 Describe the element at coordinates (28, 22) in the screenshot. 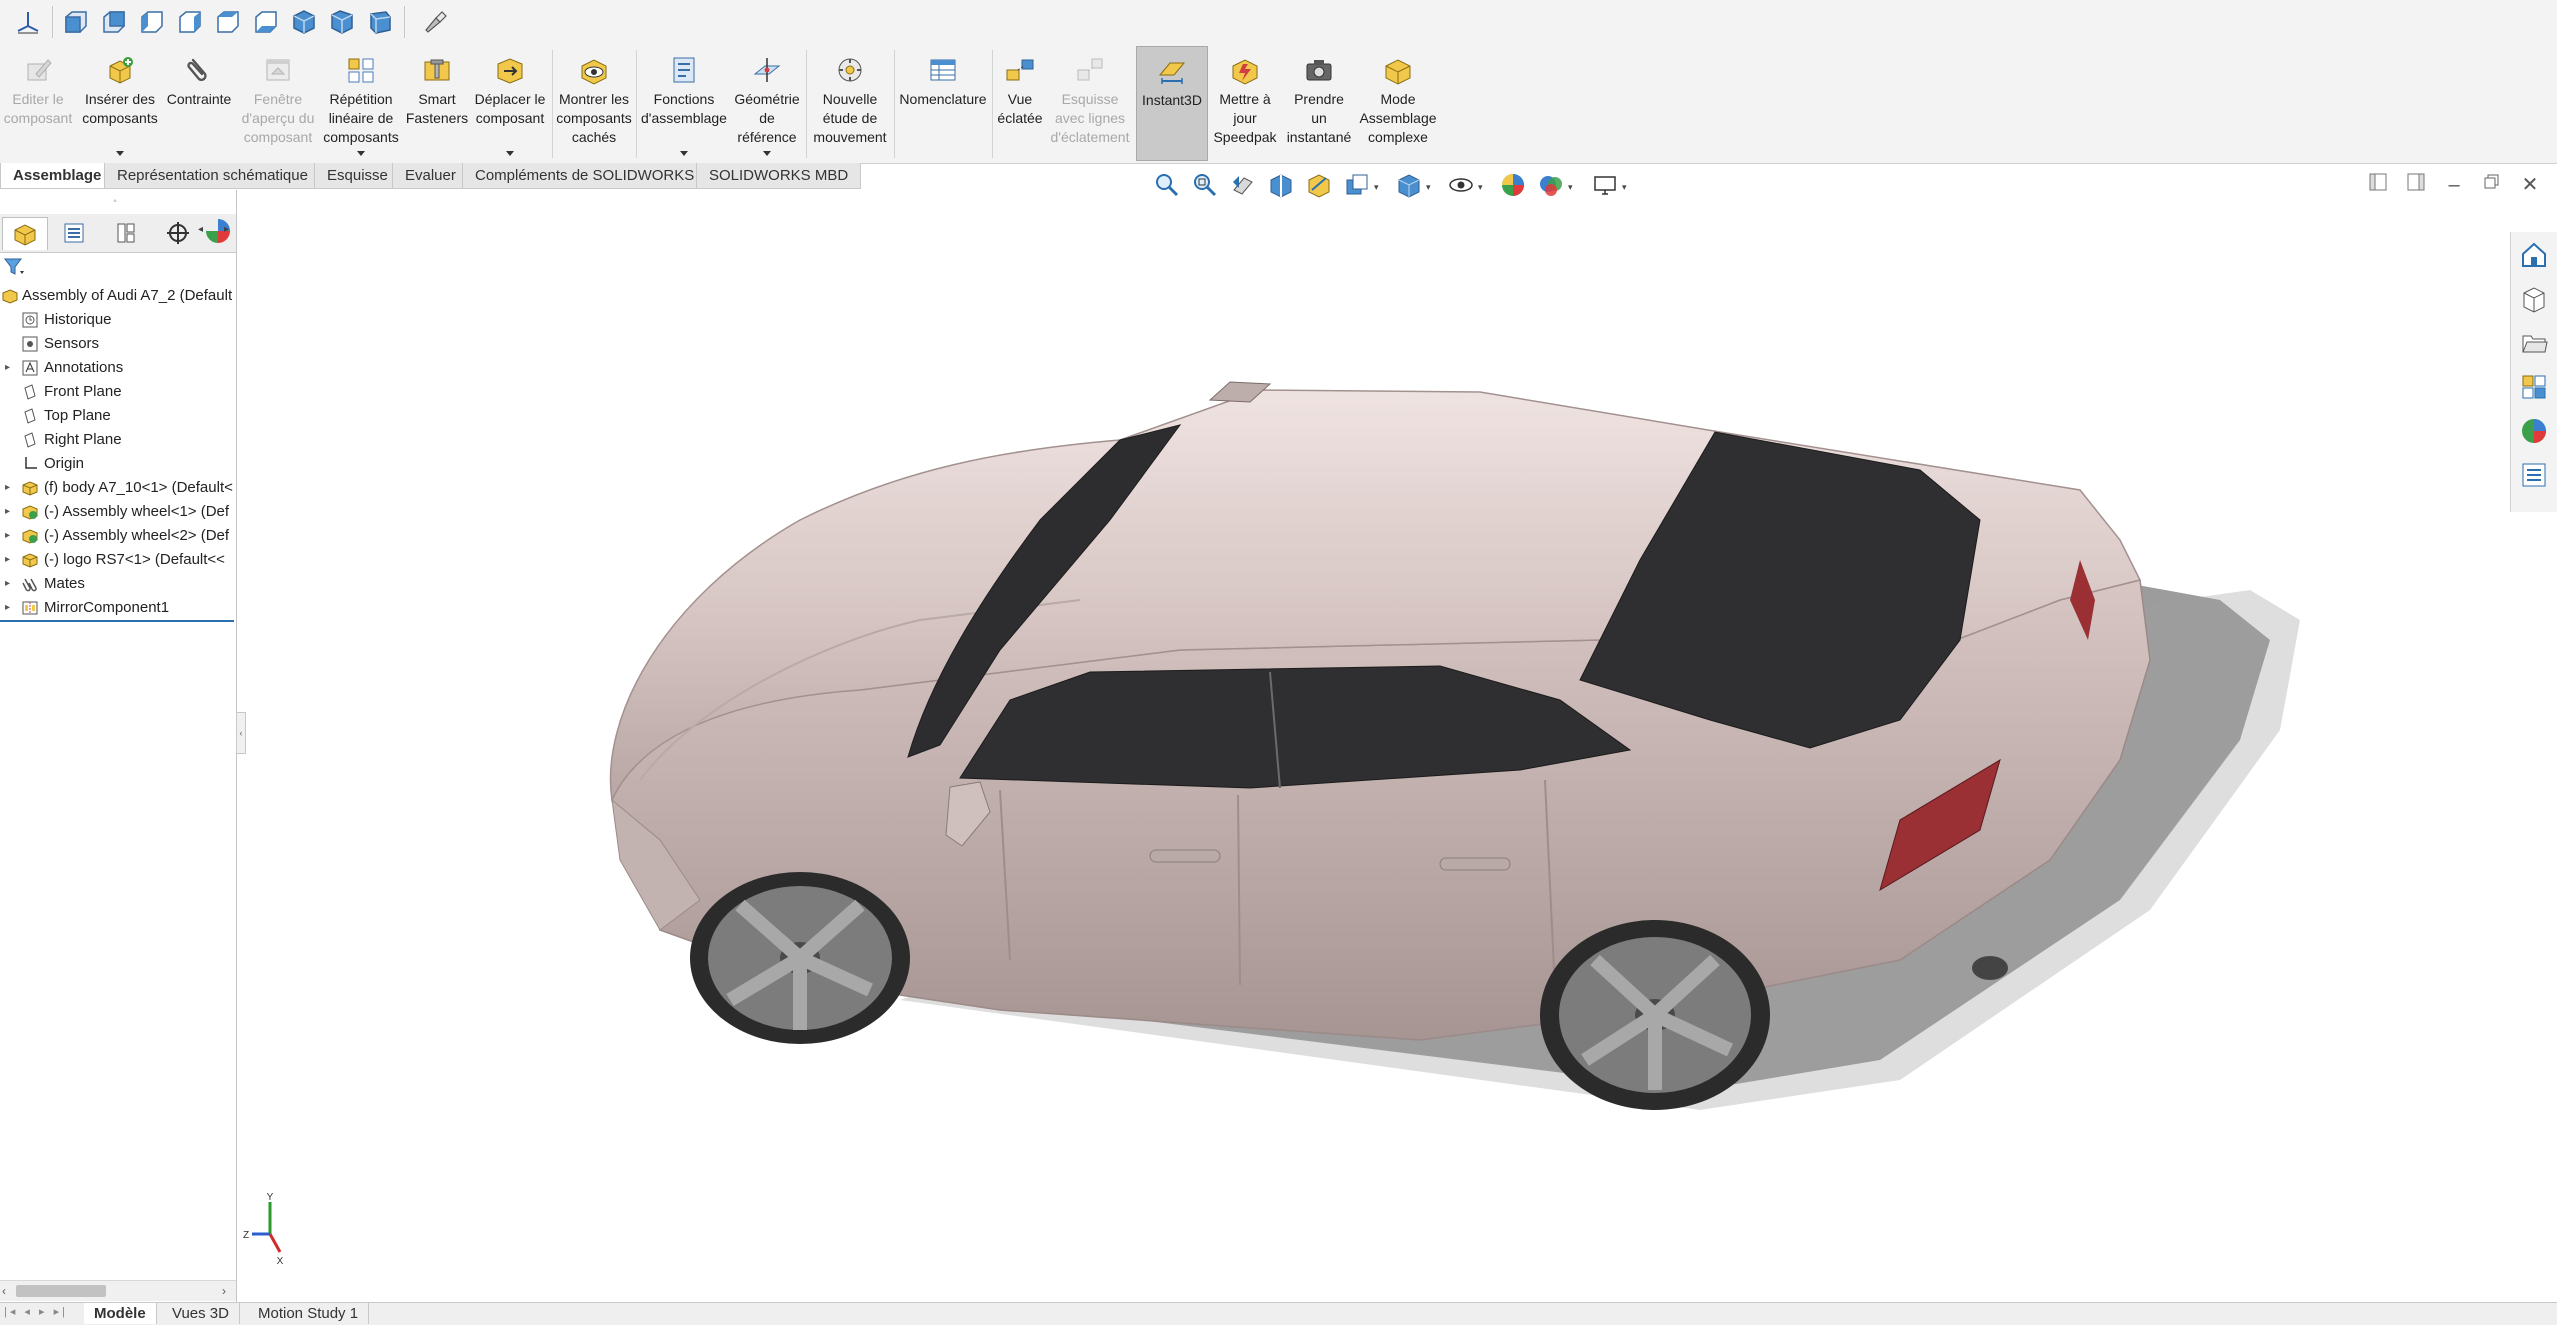

I see `origin-axis-icon` at that location.